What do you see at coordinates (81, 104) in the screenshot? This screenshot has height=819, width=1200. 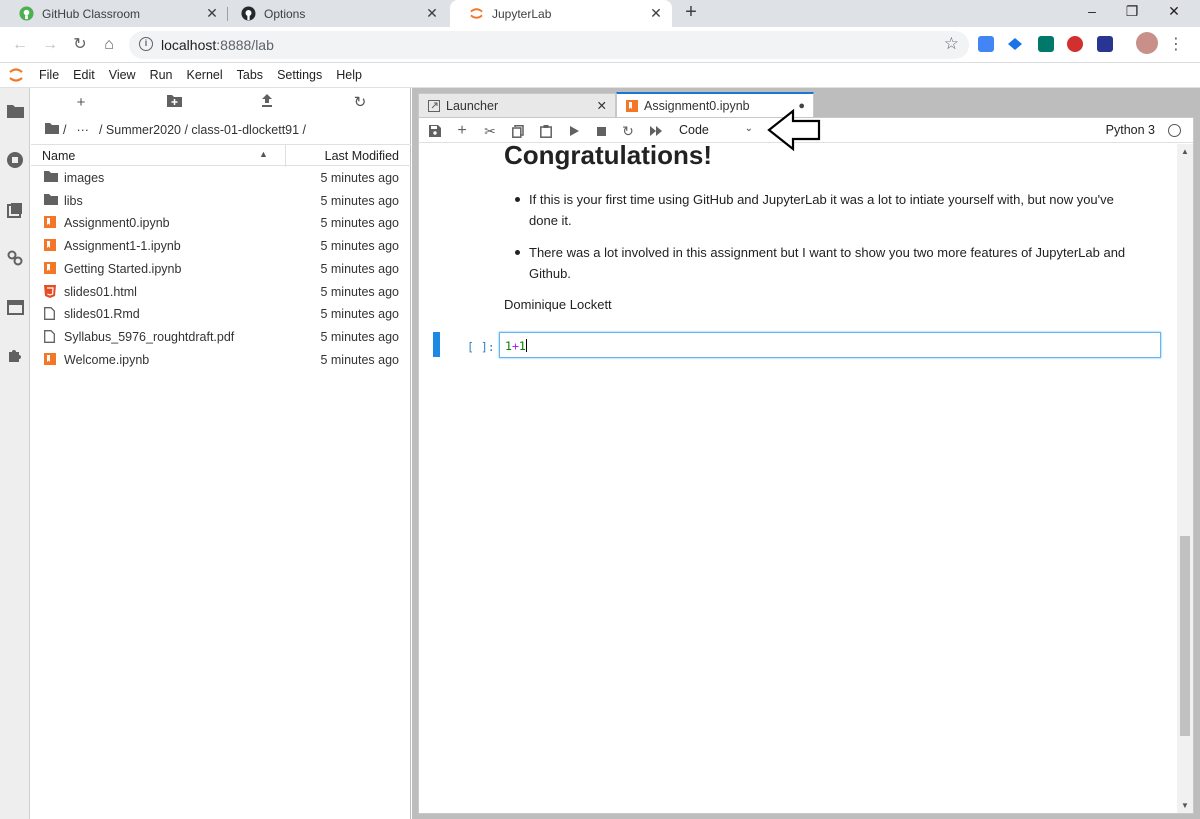 I see `new-launcher-button: +` at bounding box center [81, 104].